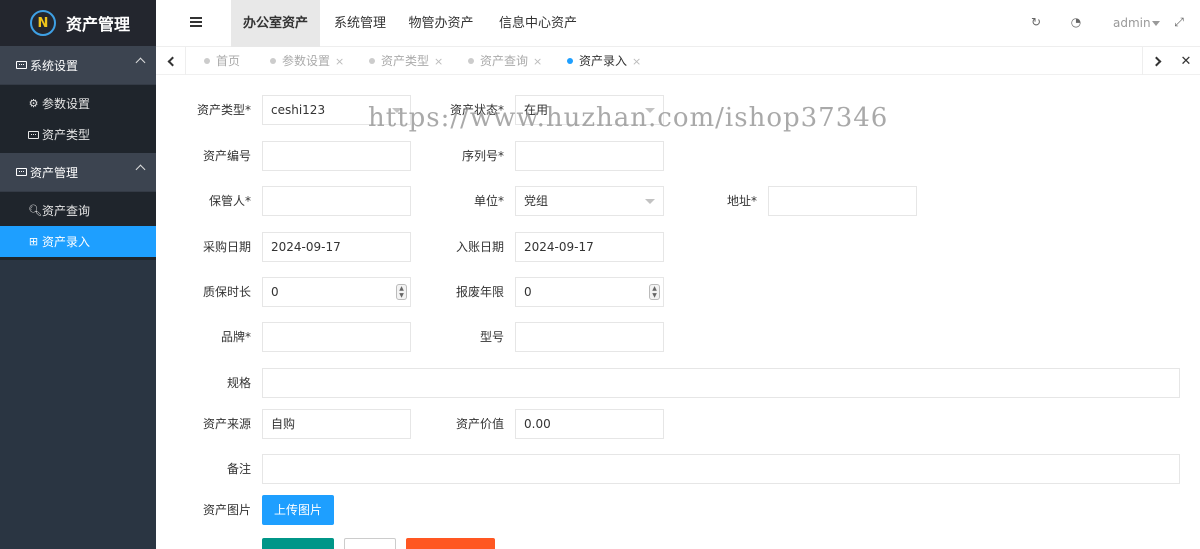 The image size is (1200, 549). What do you see at coordinates (336, 247) in the screenshot?
I see `purchase-date-input: 2024-09-17` at bounding box center [336, 247].